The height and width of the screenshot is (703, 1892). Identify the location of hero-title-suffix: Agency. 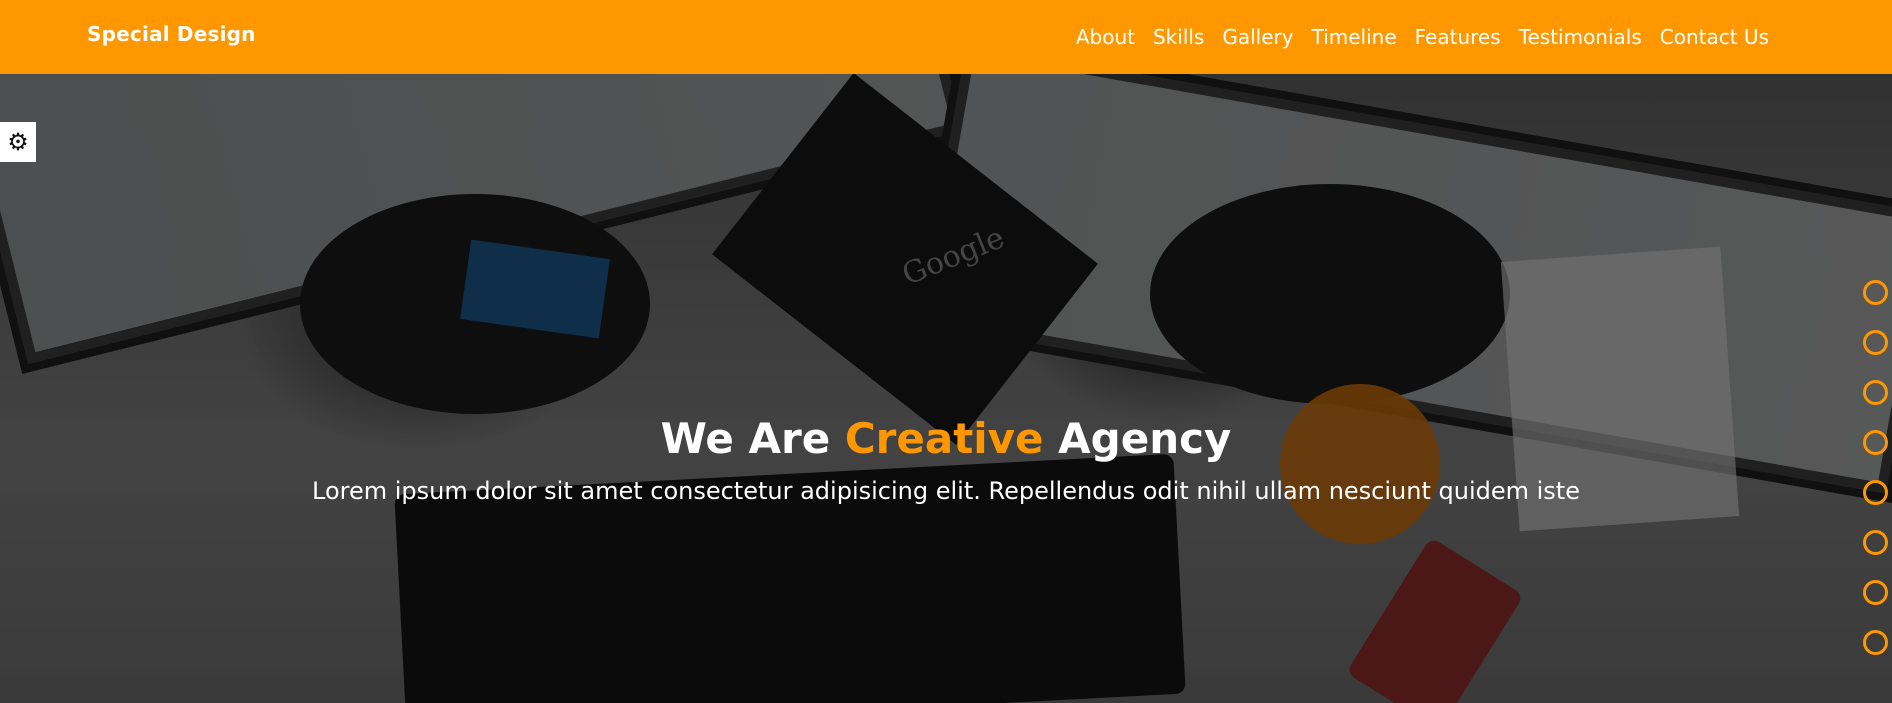
(1145, 438).